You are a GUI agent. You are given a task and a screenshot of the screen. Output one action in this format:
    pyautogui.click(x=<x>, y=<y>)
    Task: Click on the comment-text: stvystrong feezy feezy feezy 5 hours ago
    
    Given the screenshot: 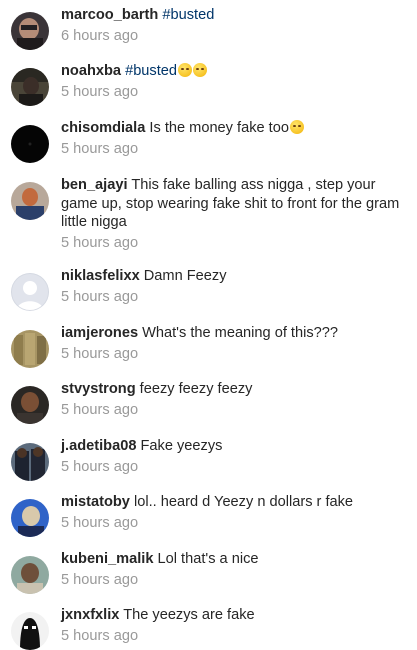 What is the action you would take?
    pyautogui.click(x=233, y=399)
    